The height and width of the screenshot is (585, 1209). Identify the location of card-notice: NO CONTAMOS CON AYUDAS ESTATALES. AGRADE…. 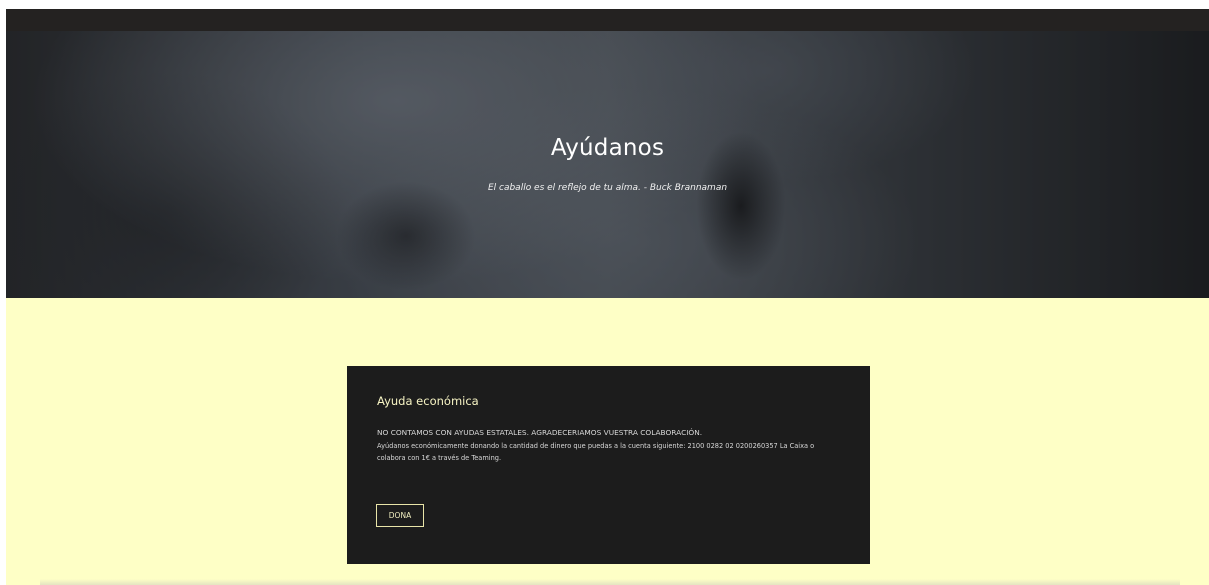
(540, 432).